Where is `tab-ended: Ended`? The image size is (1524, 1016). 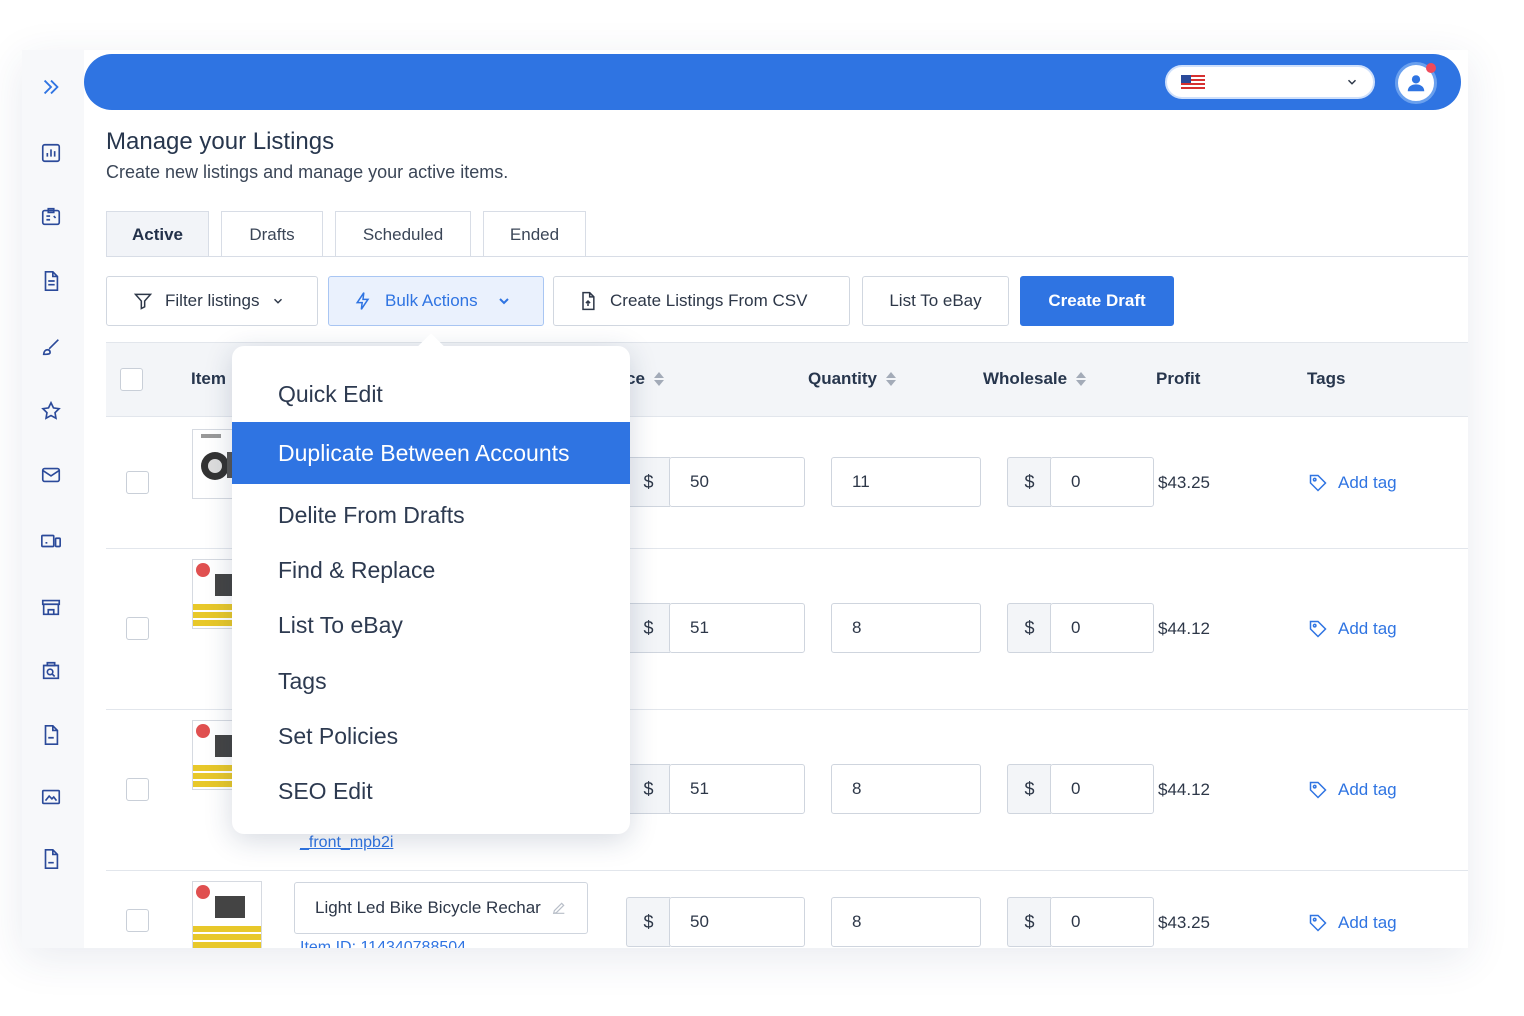 tab-ended: Ended is located at coordinates (534, 234).